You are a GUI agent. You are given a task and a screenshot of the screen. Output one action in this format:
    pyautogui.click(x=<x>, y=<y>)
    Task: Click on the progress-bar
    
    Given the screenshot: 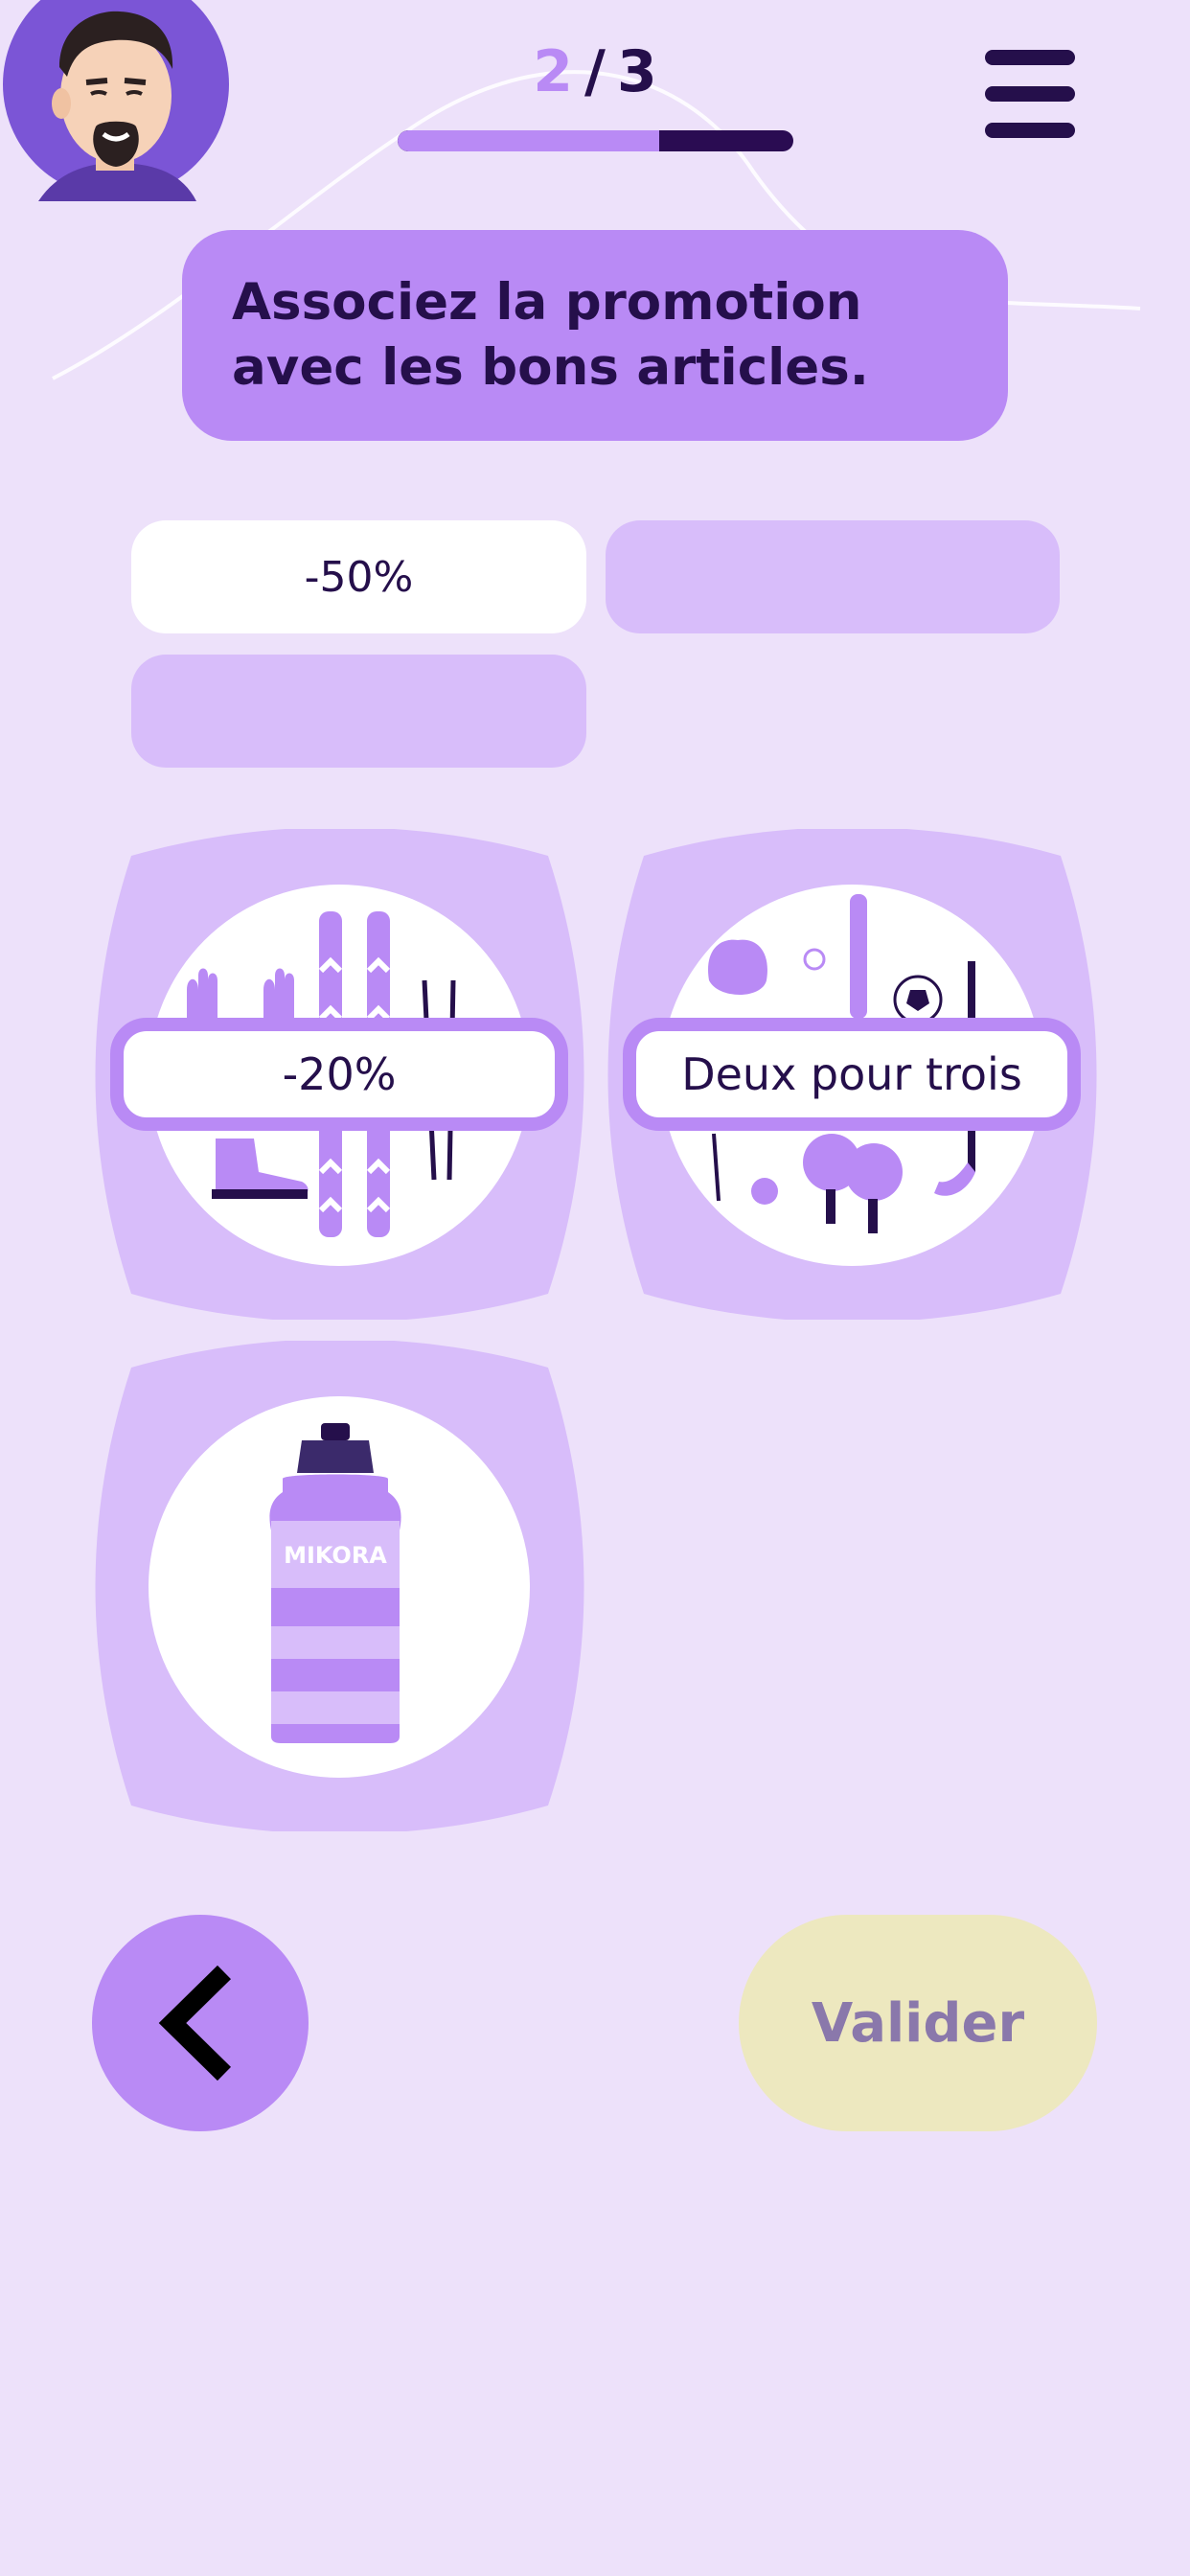 What is the action you would take?
    pyautogui.click(x=595, y=140)
    